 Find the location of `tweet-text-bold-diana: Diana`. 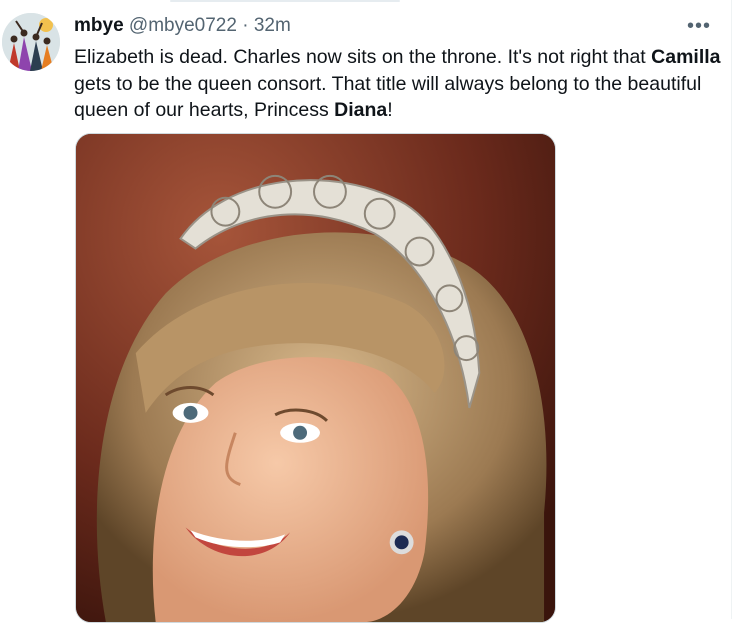

tweet-text-bold-diana: Diana is located at coordinates (361, 110).